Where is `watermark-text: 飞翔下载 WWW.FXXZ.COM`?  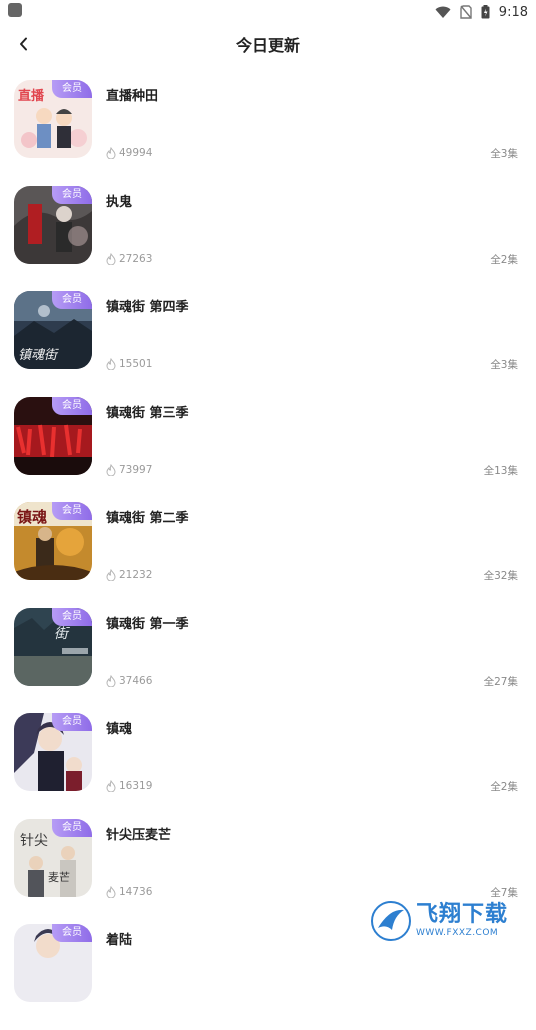
watermark-text: 飞翔下载 WWW.FXXZ.COM is located at coordinates (462, 921).